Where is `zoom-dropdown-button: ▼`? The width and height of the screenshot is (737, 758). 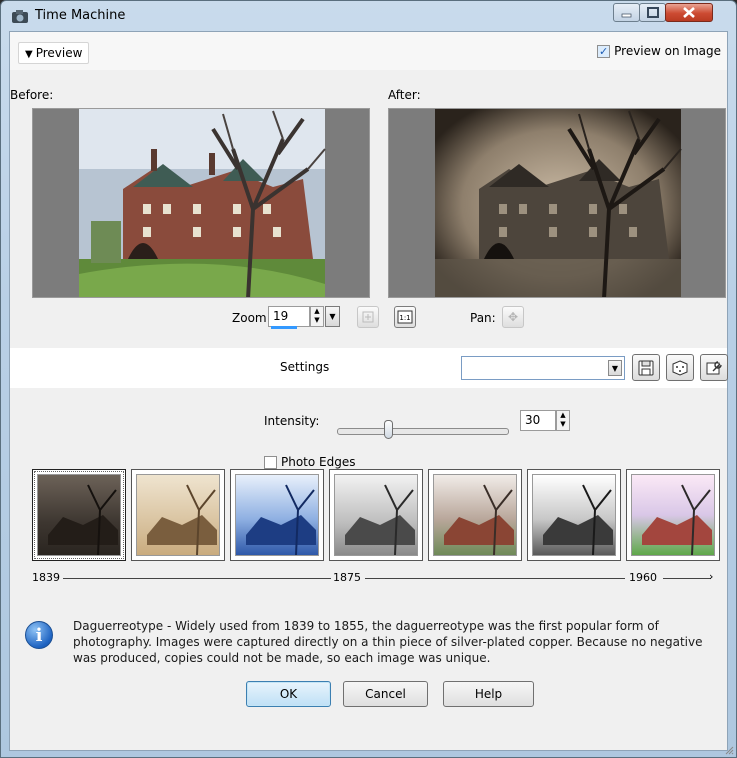
zoom-dropdown-button: ▼ is located at coordinates (332, 316).